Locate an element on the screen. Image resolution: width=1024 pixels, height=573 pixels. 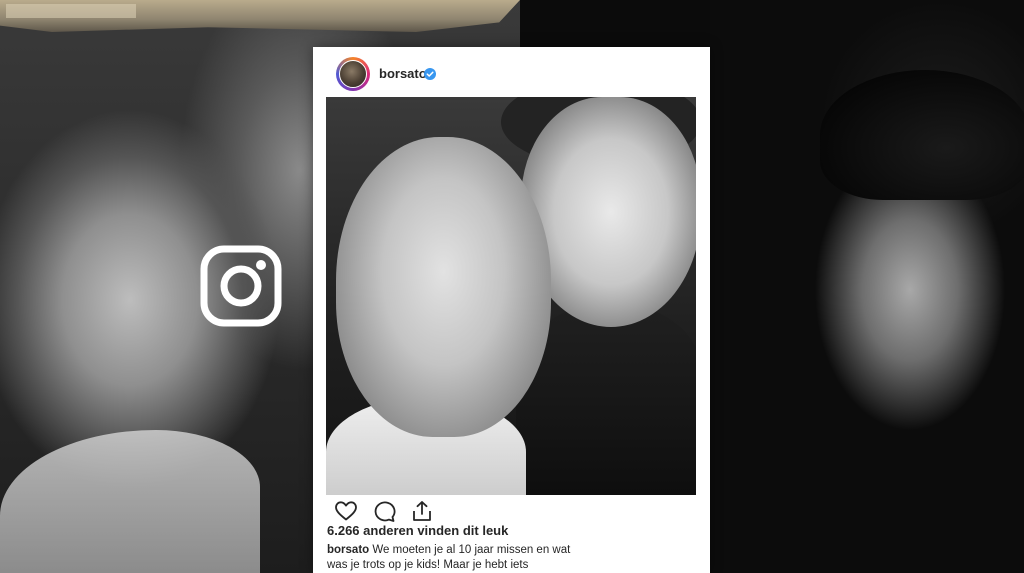
avatar-photo is located at coordinates (353, 74).